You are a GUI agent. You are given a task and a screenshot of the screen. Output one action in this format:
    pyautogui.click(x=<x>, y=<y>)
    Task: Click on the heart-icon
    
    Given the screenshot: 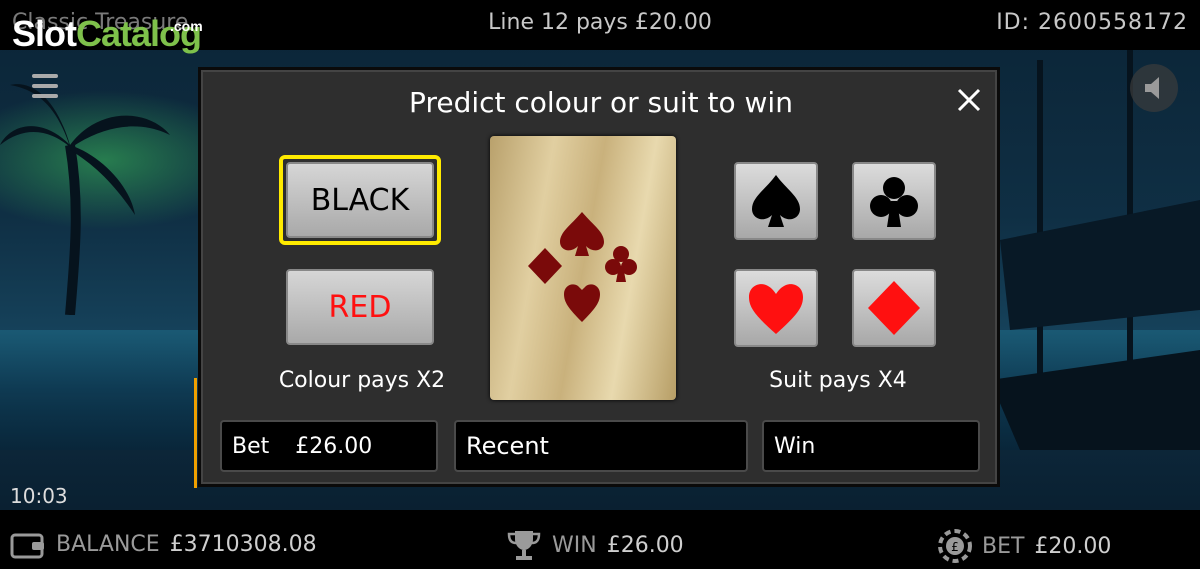 What is the action you would take?
    pyautogui.click(x=776, y=309)
    